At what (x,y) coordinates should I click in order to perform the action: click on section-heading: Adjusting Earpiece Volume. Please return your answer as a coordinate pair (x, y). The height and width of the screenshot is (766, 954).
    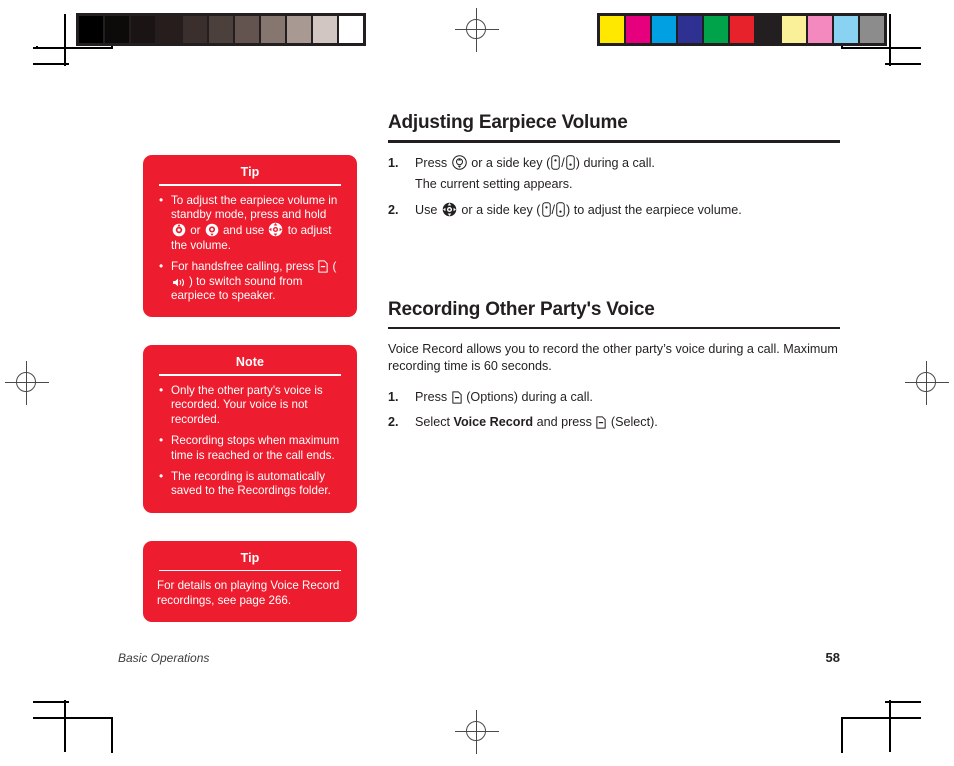
    Looking at the image, I should click on (508, 122).